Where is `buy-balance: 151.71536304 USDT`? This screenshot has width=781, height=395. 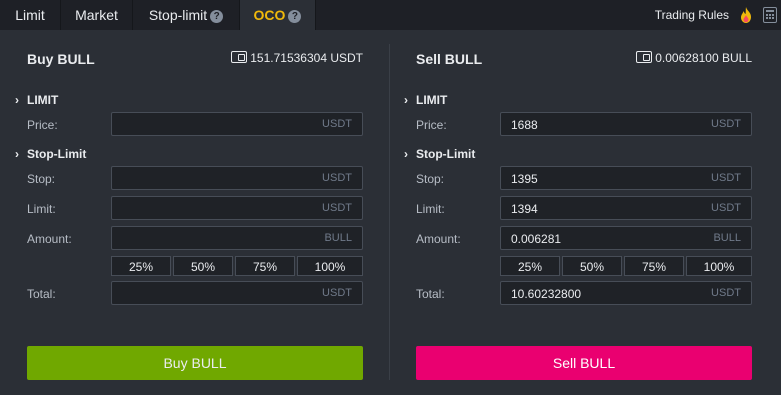
buy-balance: 151.71536304 USDT is located at coordinates (297, 58).